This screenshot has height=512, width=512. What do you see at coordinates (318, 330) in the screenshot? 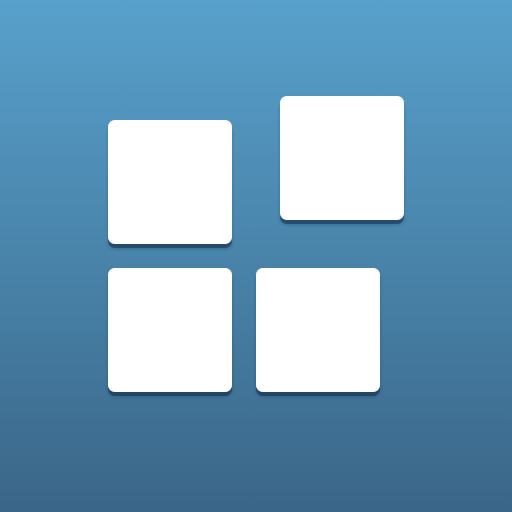
I see `tile-bottom-right` at bounding box center [318, 330].